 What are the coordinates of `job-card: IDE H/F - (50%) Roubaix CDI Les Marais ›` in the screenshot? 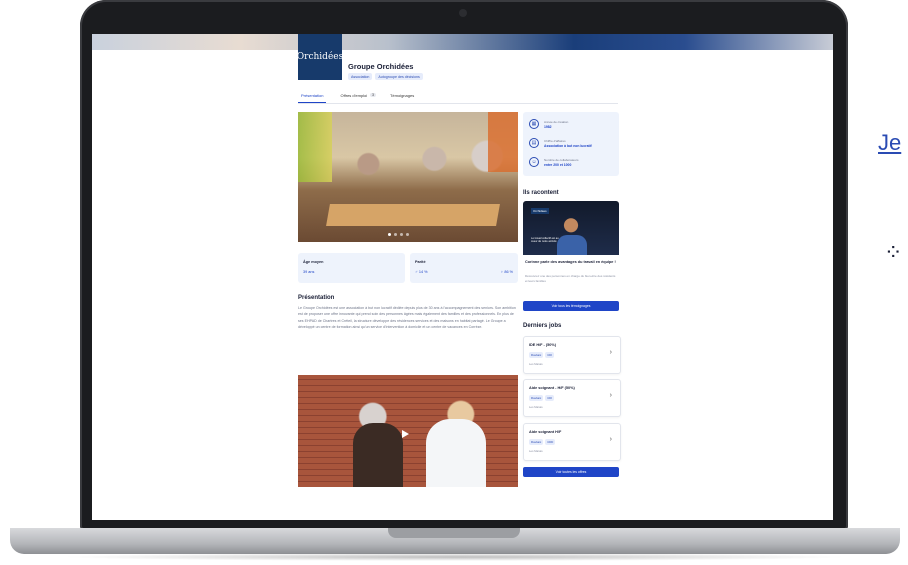 It's located at (572, 355).